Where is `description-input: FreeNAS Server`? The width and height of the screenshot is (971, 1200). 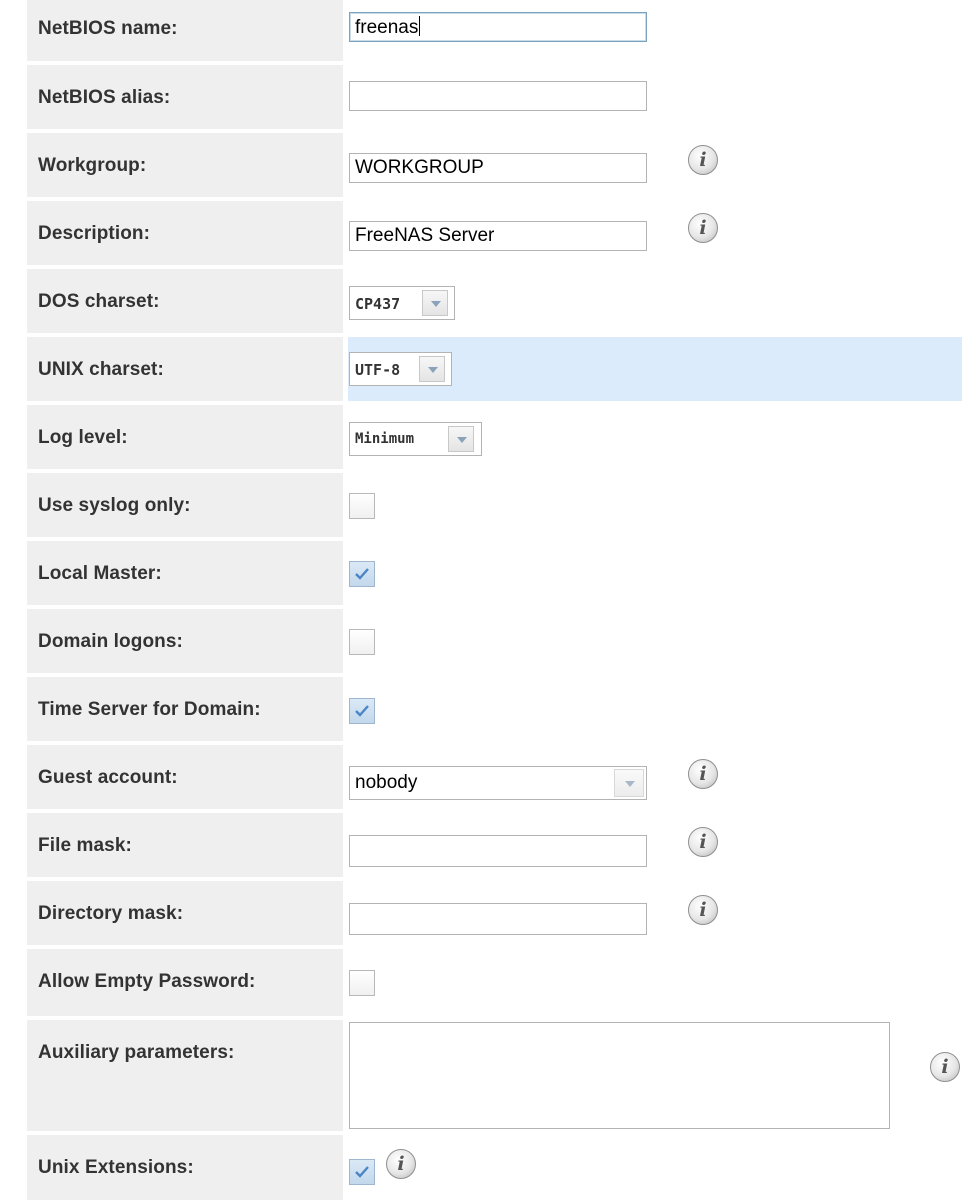
description-input: FreeNAS Server is located at coordinates (498, 236).